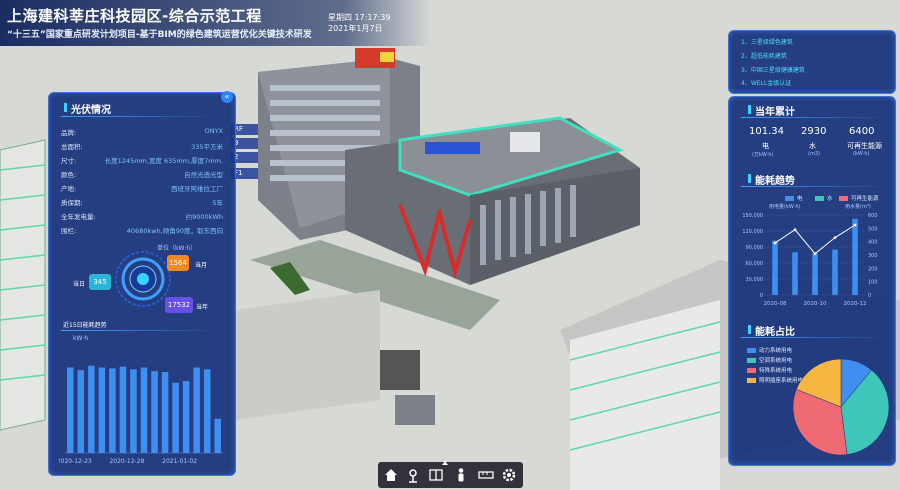 This screenshot has width=900, height=490. What do you see at coordinates (771, 110) in the screenshot?
I see `year-total-title: 当年累计` at bounding box center [771, 110].